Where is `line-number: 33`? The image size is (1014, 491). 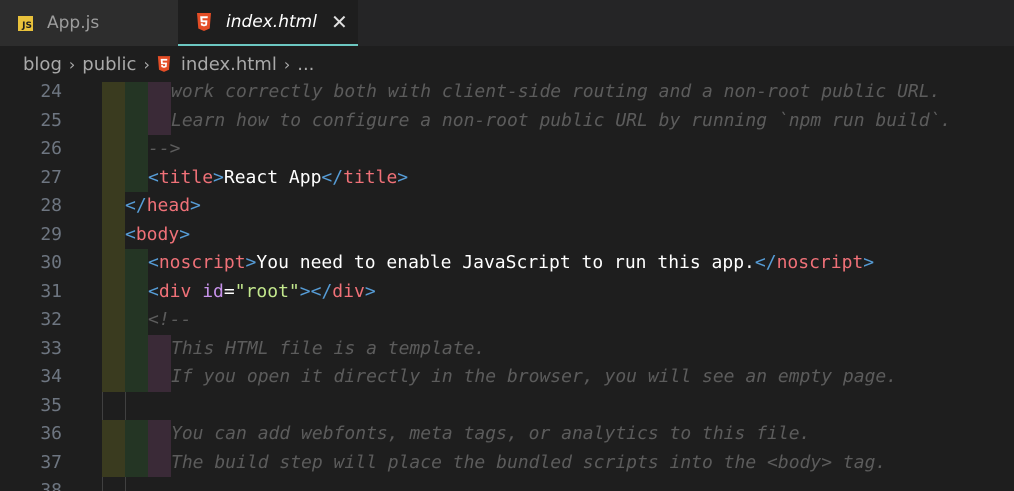
line-number: 33 is located at coordinates (51, 348).